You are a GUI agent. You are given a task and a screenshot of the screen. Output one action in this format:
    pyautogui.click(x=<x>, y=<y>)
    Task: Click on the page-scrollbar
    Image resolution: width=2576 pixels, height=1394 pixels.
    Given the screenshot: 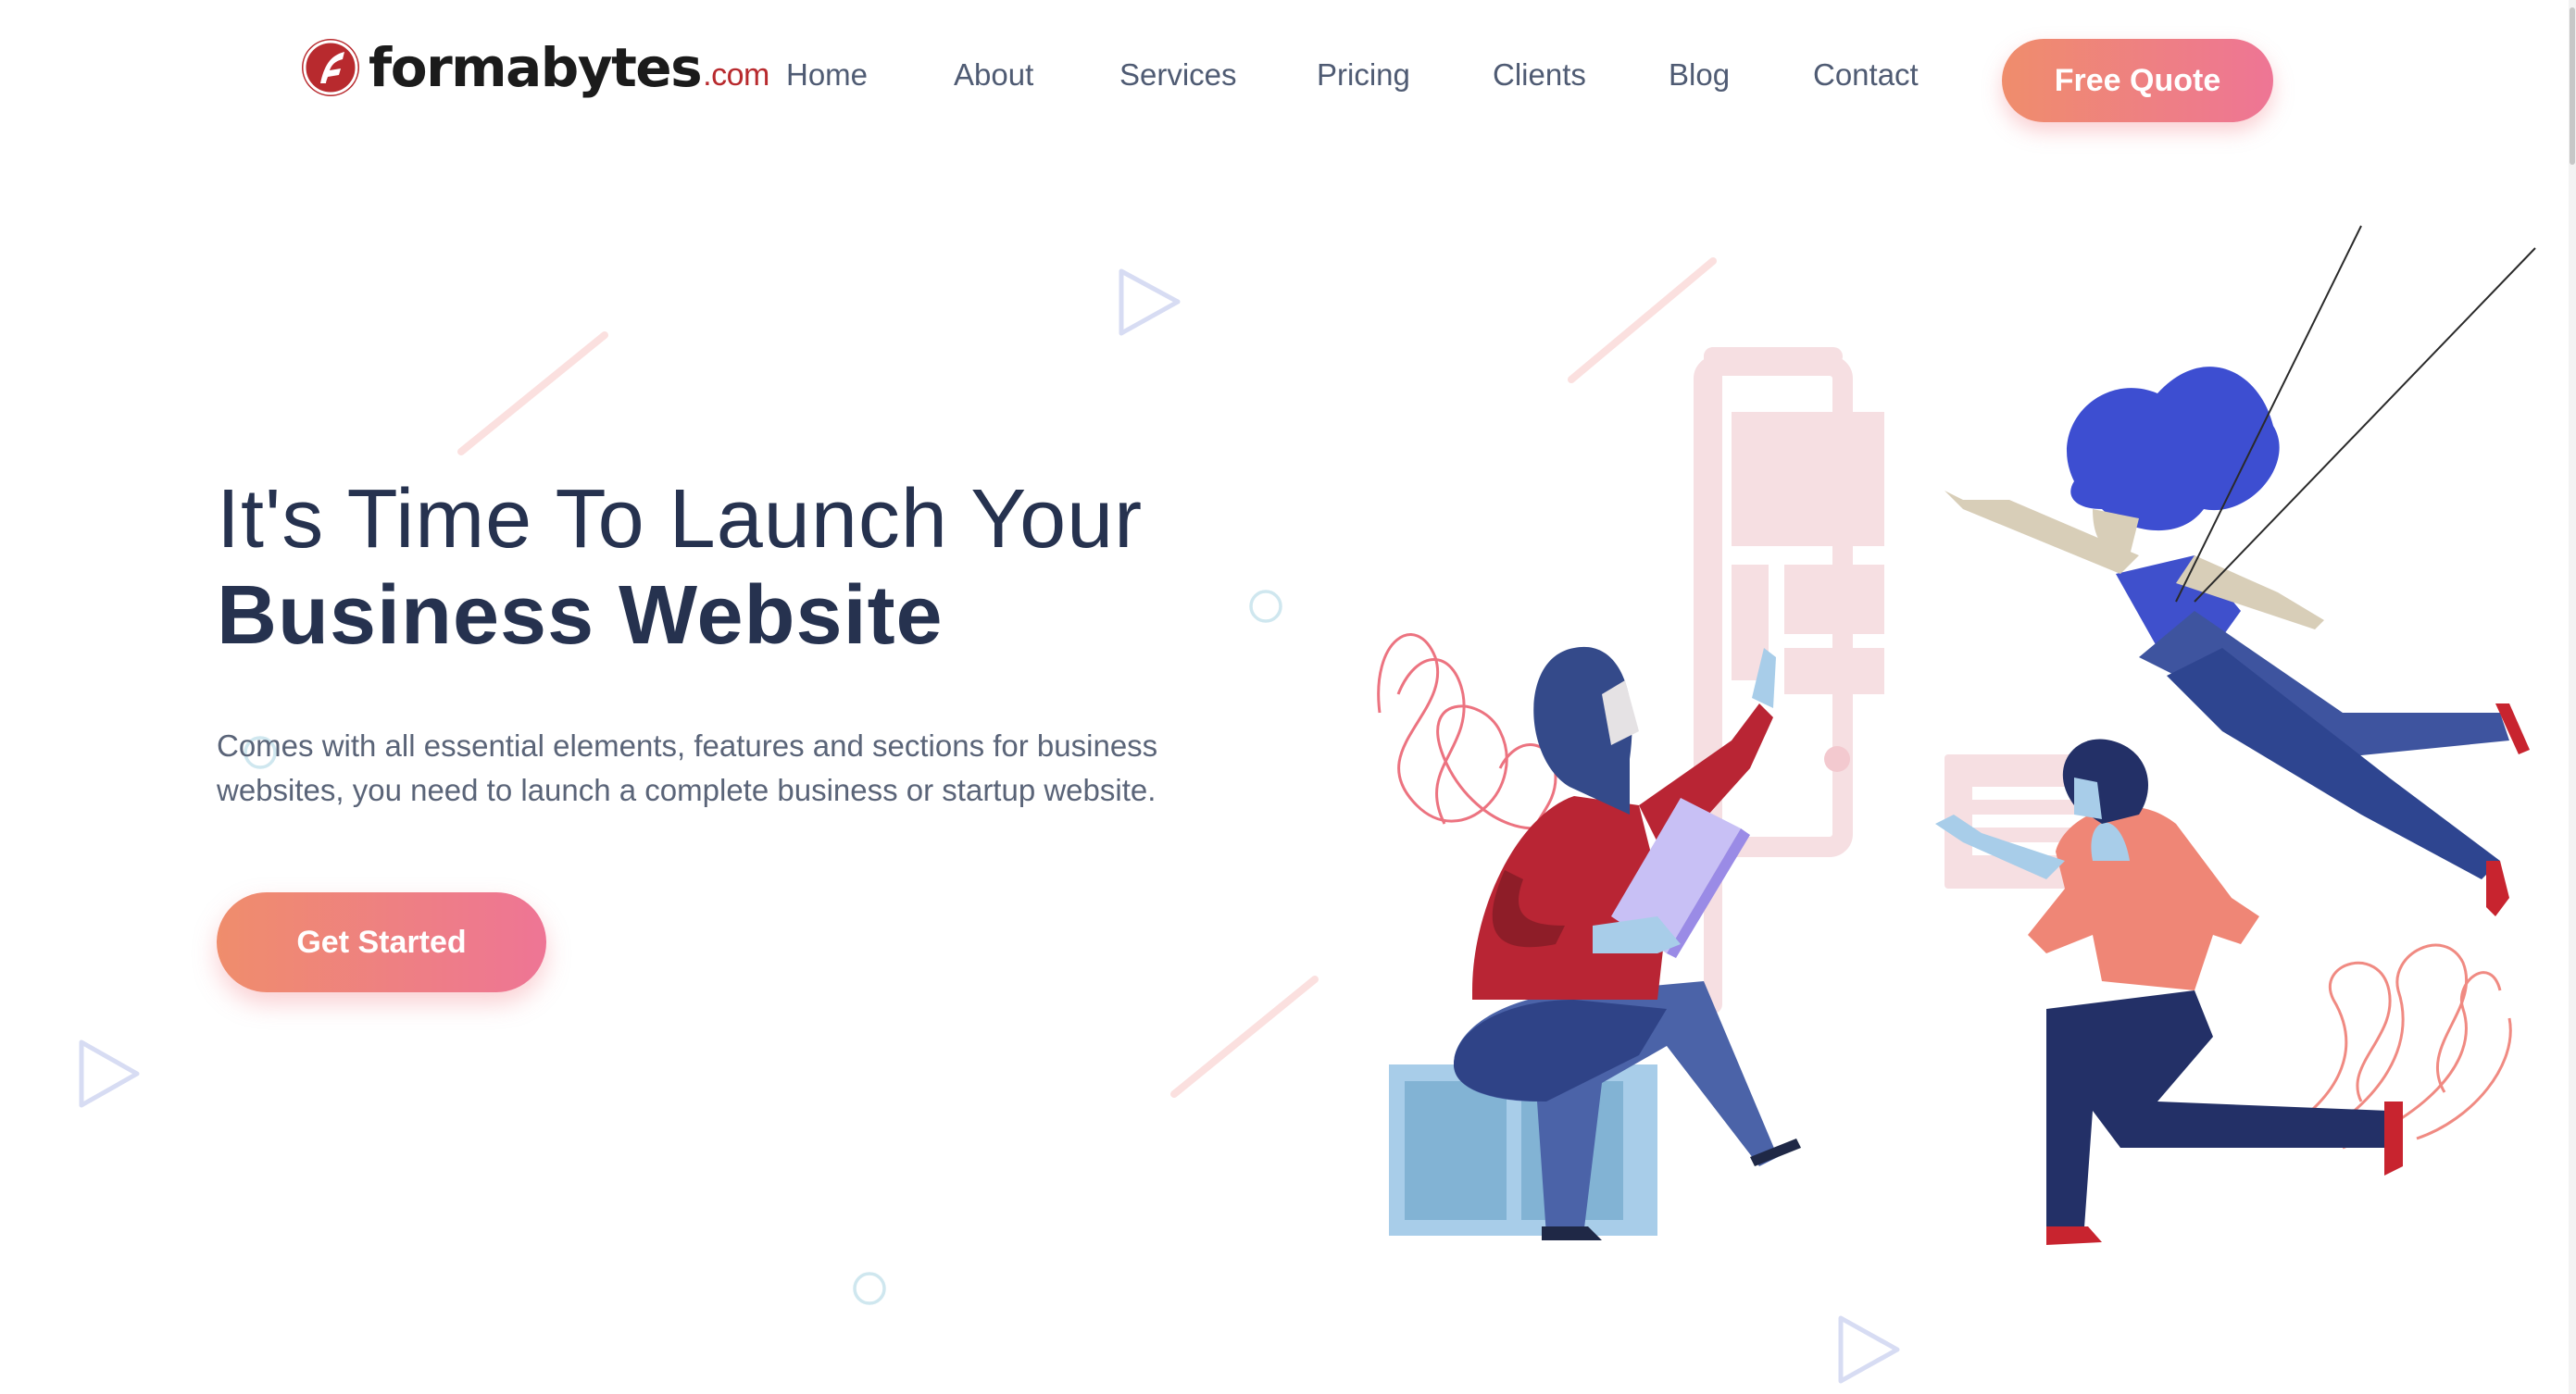 What is the action you would take?
    pyautogui.click(x=2573, y=697)
    